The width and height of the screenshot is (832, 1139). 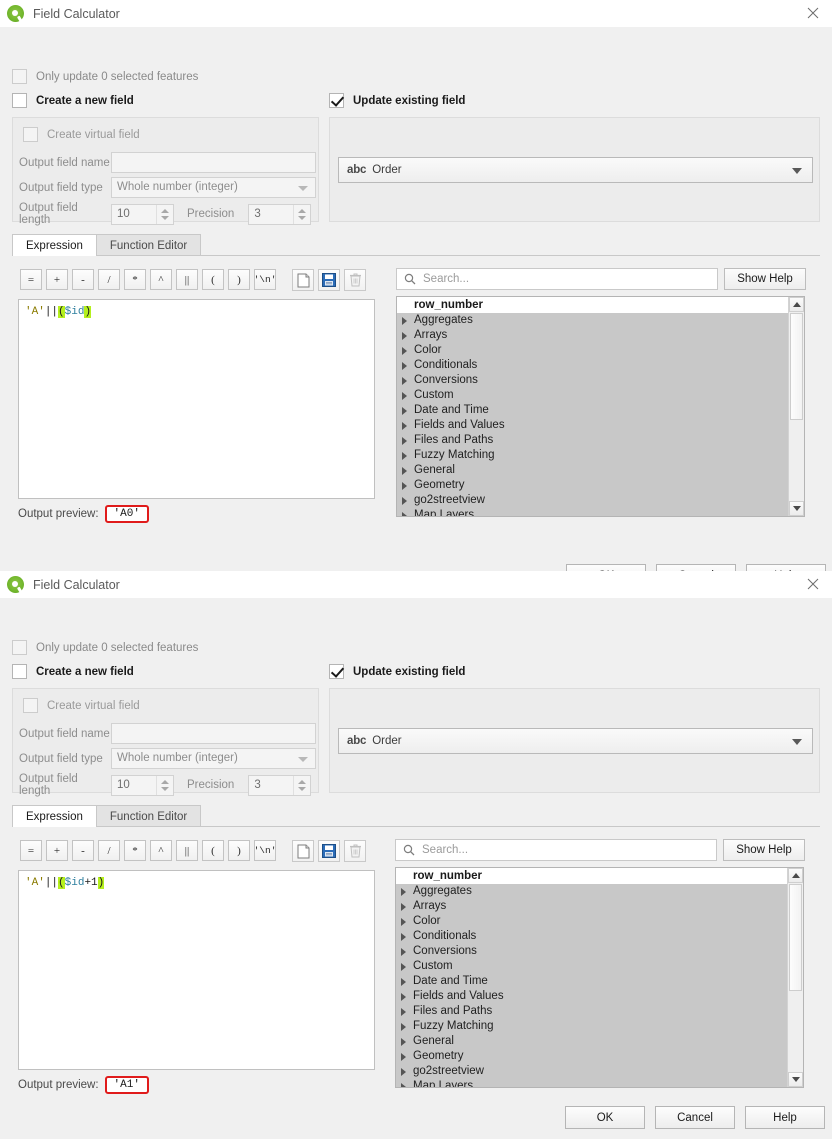 What do you see at coordinates (213, 162) in the screenshot?
I see `output-field-name-input` at bounding box center [213, 162].